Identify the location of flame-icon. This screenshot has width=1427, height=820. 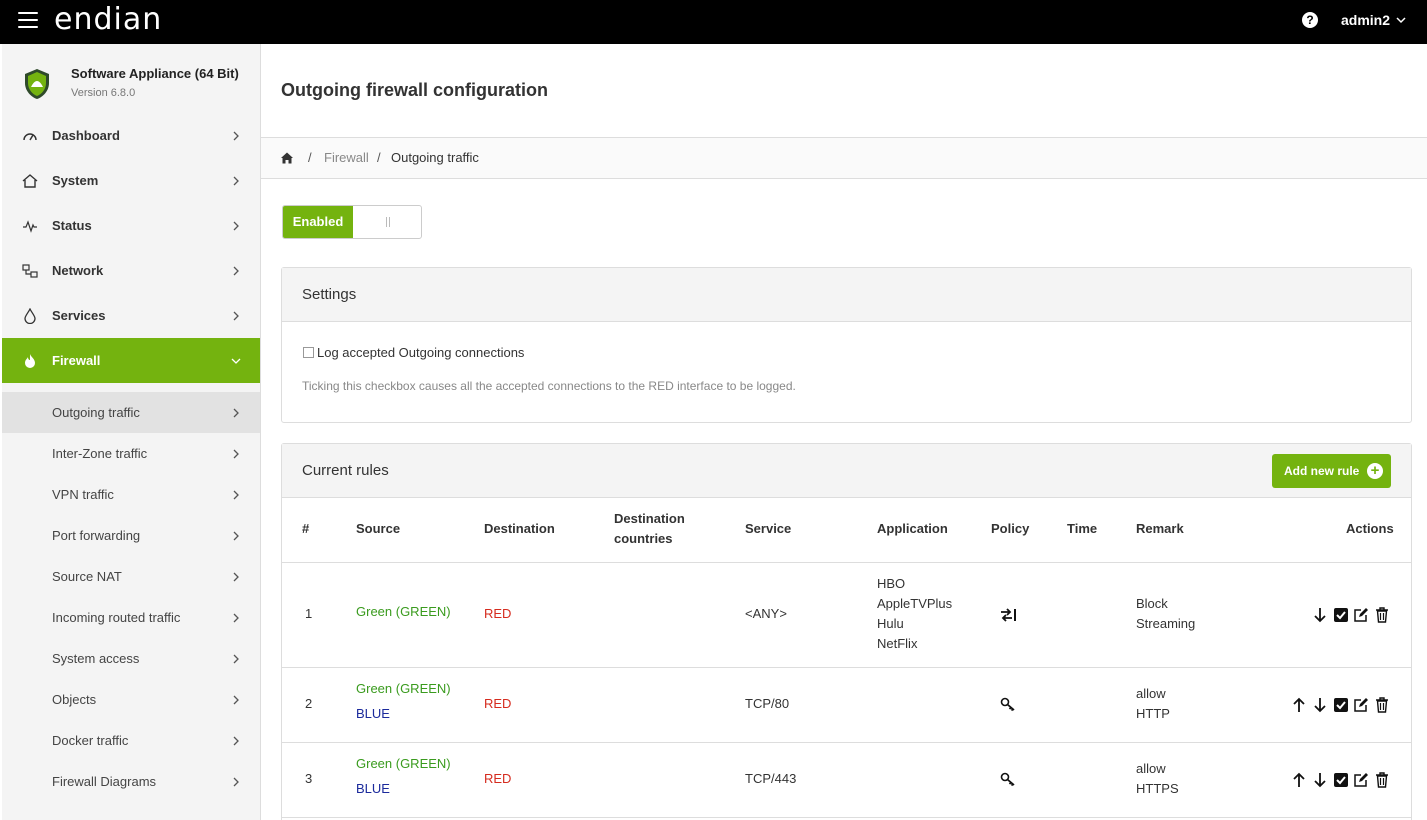
(30, 361).